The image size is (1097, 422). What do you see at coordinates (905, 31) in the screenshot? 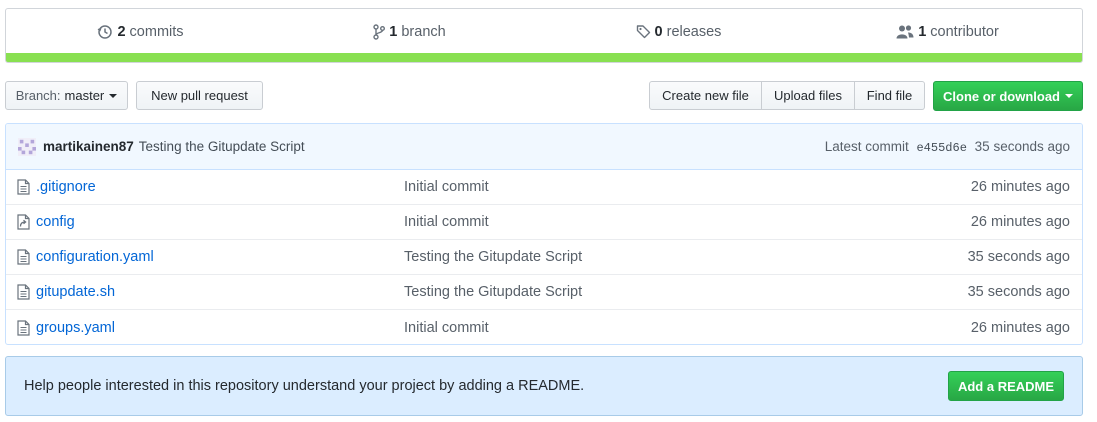
I see `people-icon` at bounding box center [905, 31].